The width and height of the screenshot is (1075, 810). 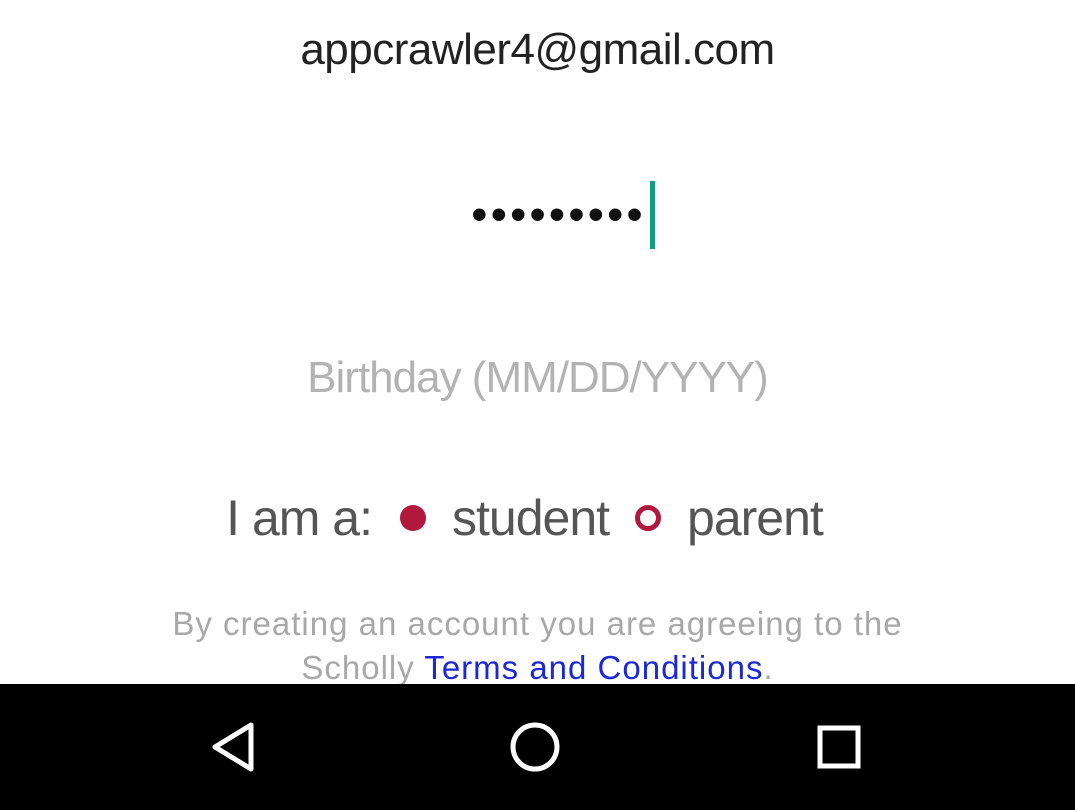 I want to click on role-label: I am a:, so click(x=299, y=518).